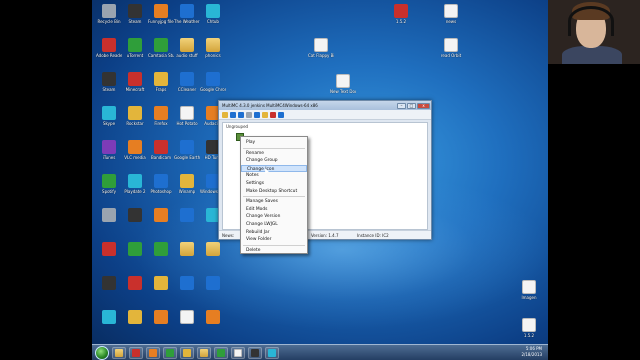 The width and height of the screenshot is (640, 360). What do you see at coordinates (529, 328) in the screenshot?
I see `desktop-icon-right-7: 1.5.2` at bounding box center [529, 328].